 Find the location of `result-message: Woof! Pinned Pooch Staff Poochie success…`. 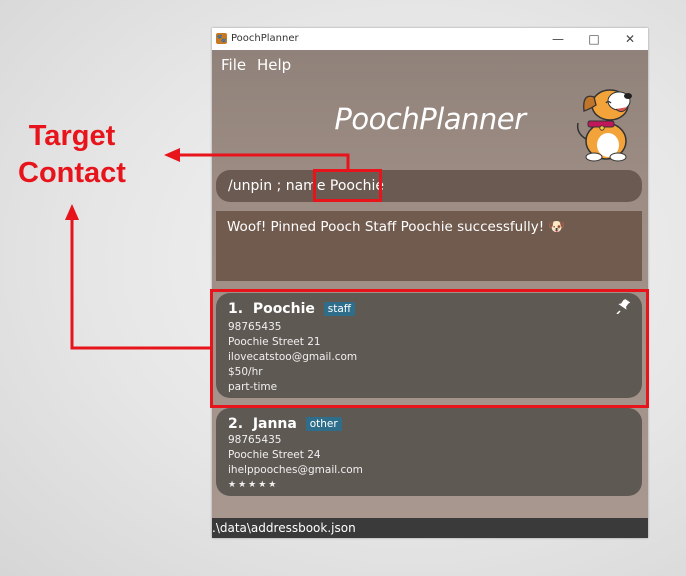

result-message: Woof! Pinned Pooch Staff Poochie success… is located at coordinates (396, 227).